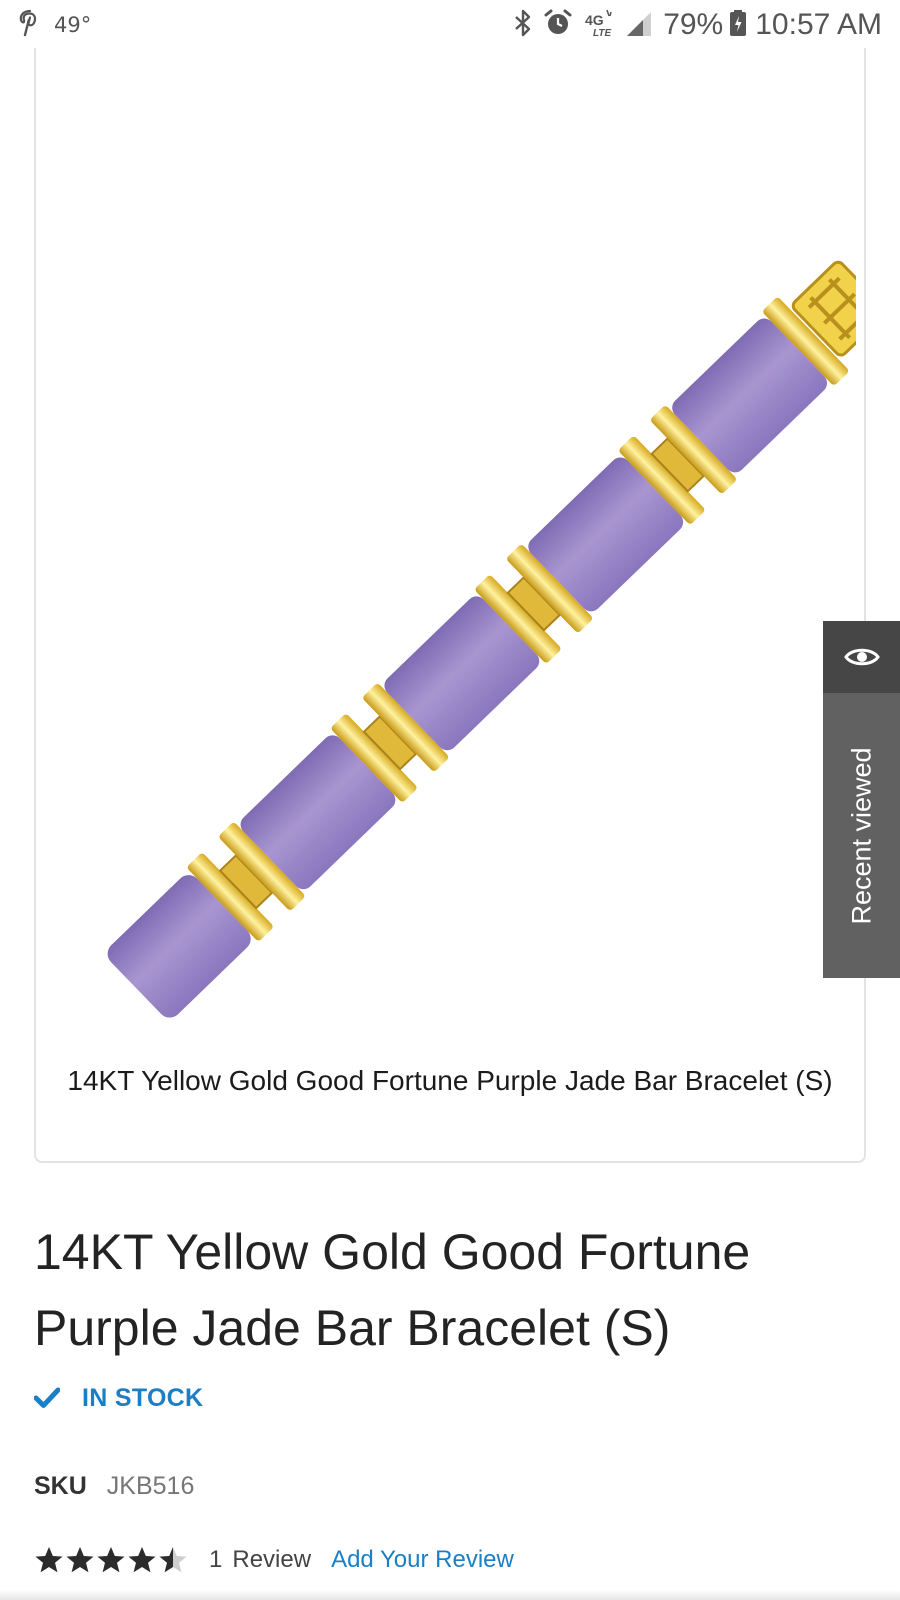  I want to click on rating-row: 1 Review Add Your Review, so click(274, 1560).